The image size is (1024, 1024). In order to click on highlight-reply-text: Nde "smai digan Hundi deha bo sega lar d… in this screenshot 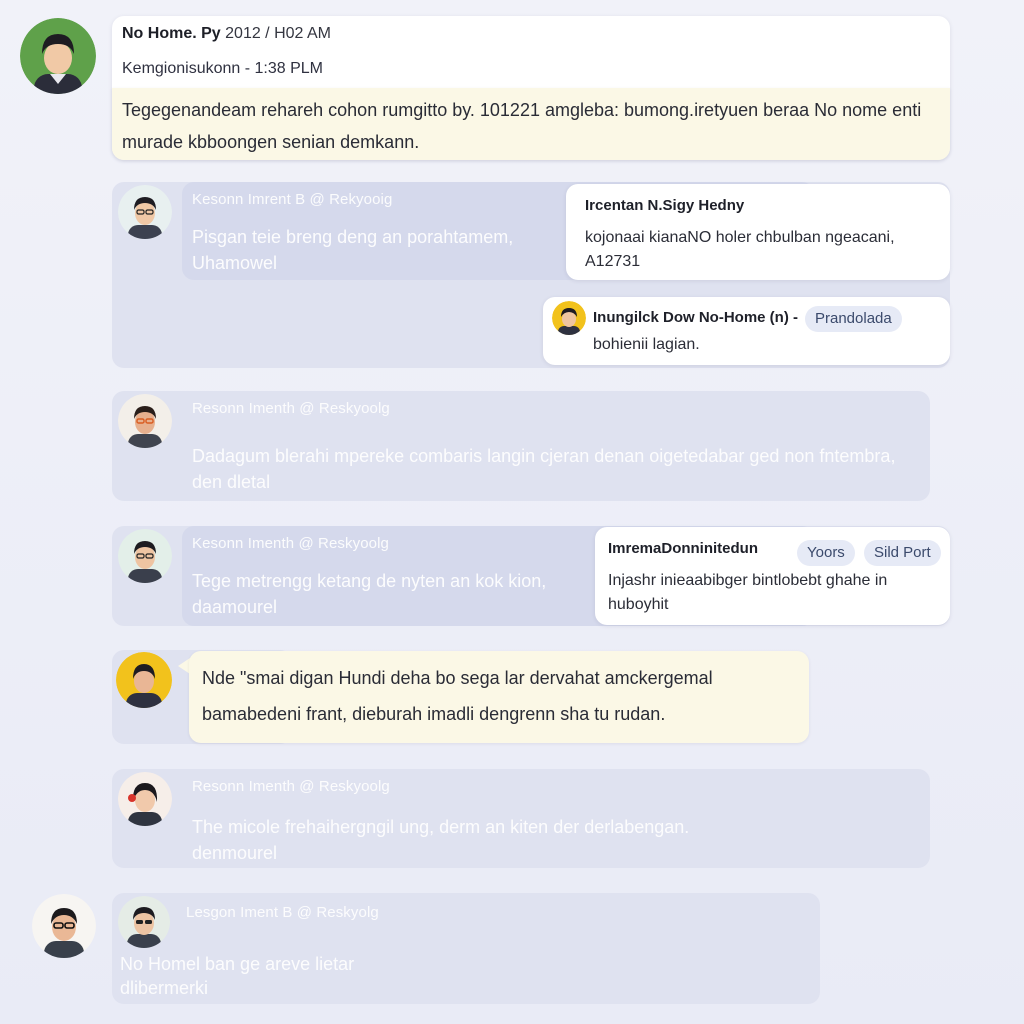, I will do `click(457, 696)`.